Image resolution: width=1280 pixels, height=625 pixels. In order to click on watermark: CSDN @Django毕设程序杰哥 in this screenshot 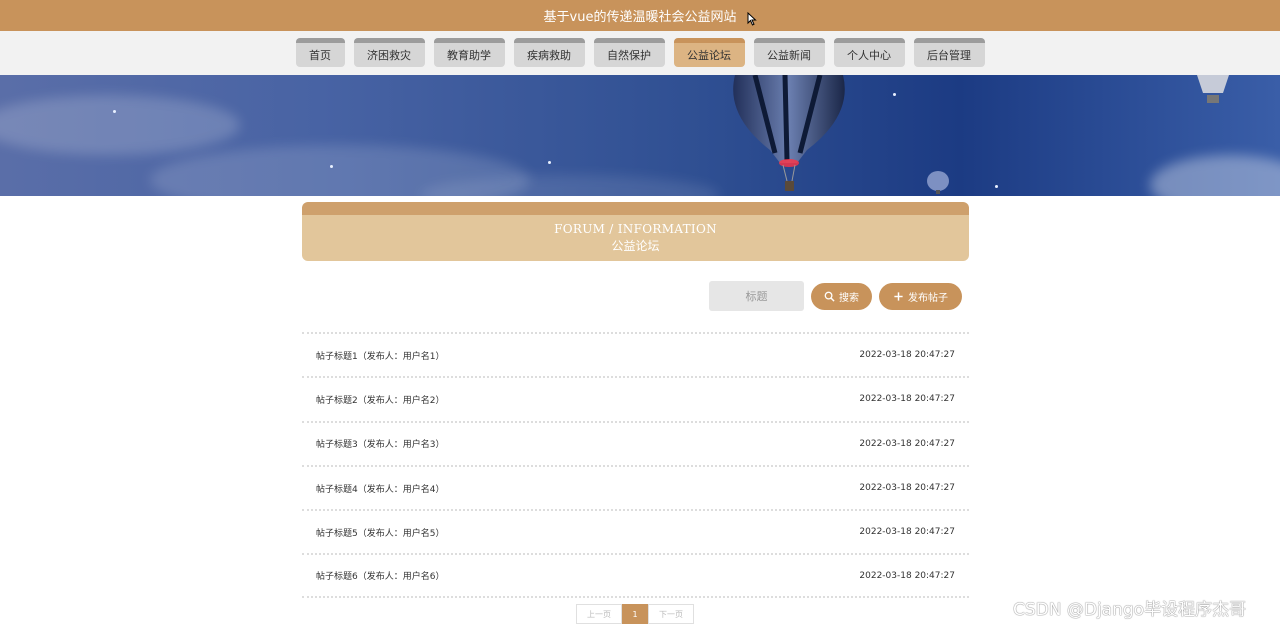, I will do `click(1130, 610)`.